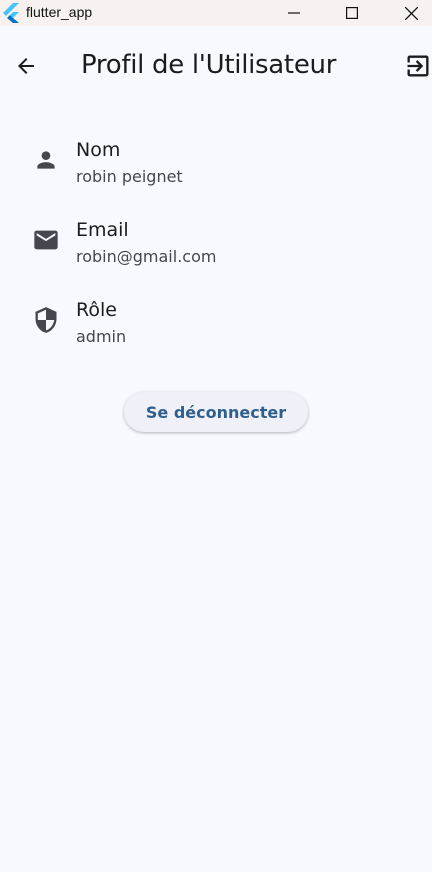 Image resolution: width=432 pixels, height=872 pixels. I want to click on window-titlebar: flutter_app, so click(216, 13).